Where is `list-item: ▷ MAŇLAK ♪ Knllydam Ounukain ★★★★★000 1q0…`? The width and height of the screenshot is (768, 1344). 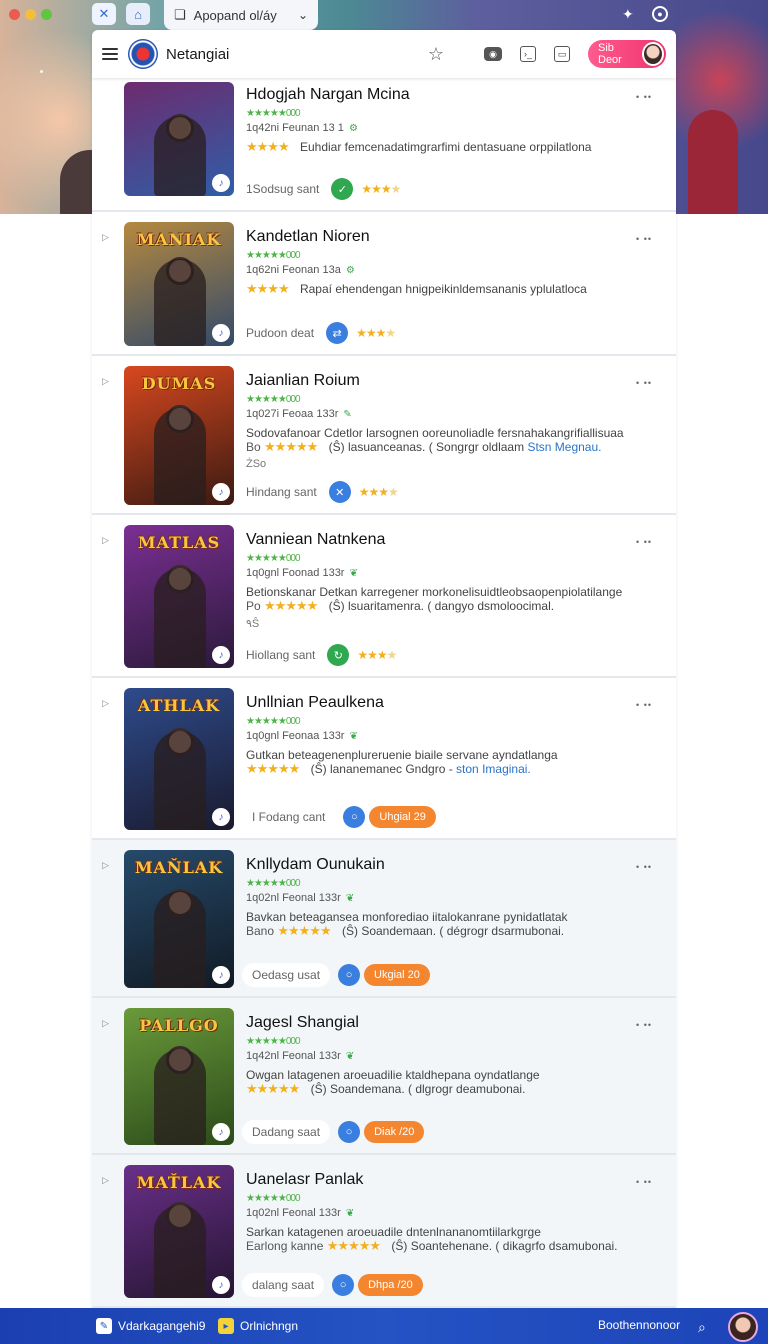
list-item: ▷ MAŇLAK ♪ Knllydam Ounukain ★★★★★000 1q0… is located at coordinates (384, 919).